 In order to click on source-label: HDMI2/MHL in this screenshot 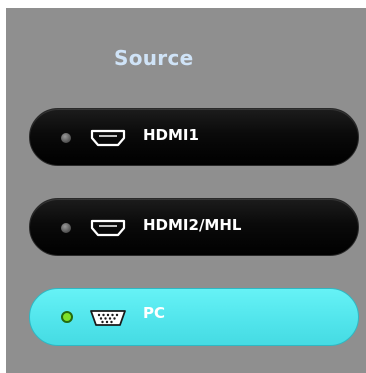, I will do `click(192, 225)`.